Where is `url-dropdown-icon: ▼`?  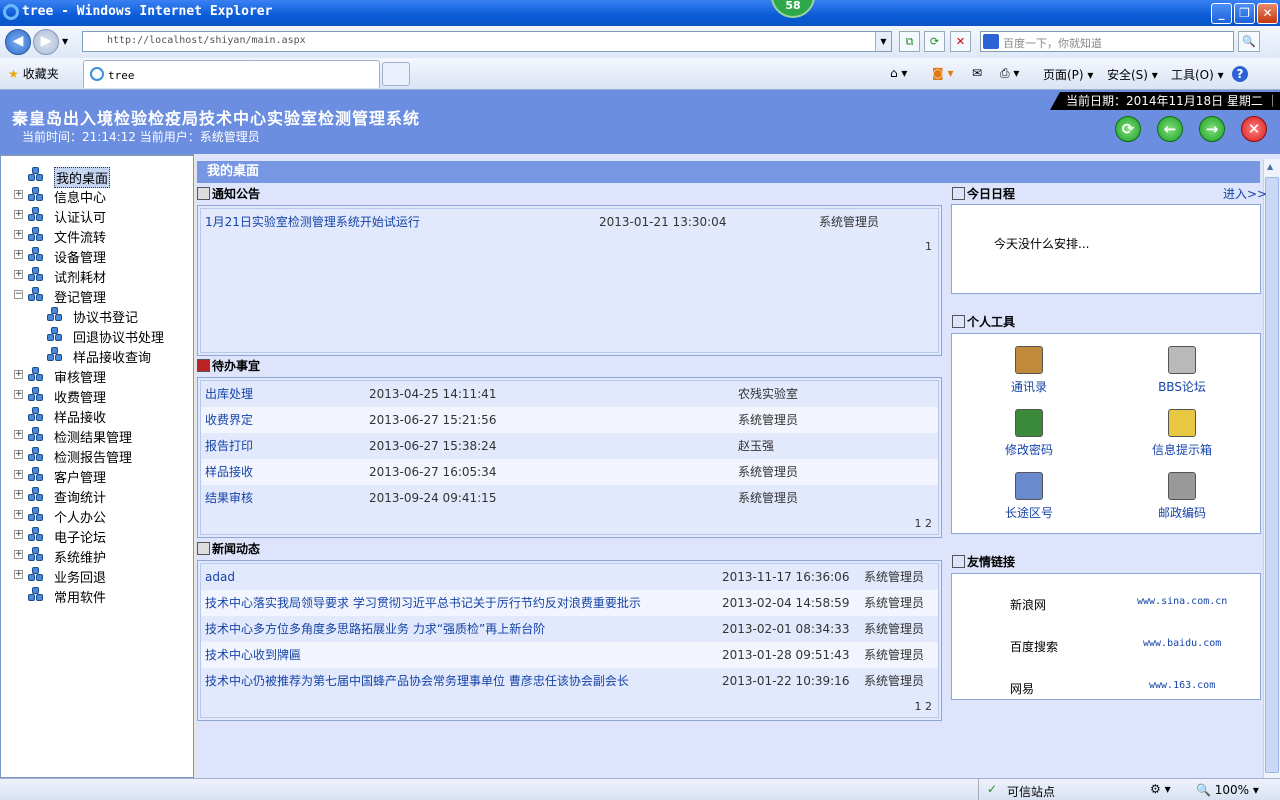 url-dropdown-icon: ▼ is located at coordinates (883, 41).